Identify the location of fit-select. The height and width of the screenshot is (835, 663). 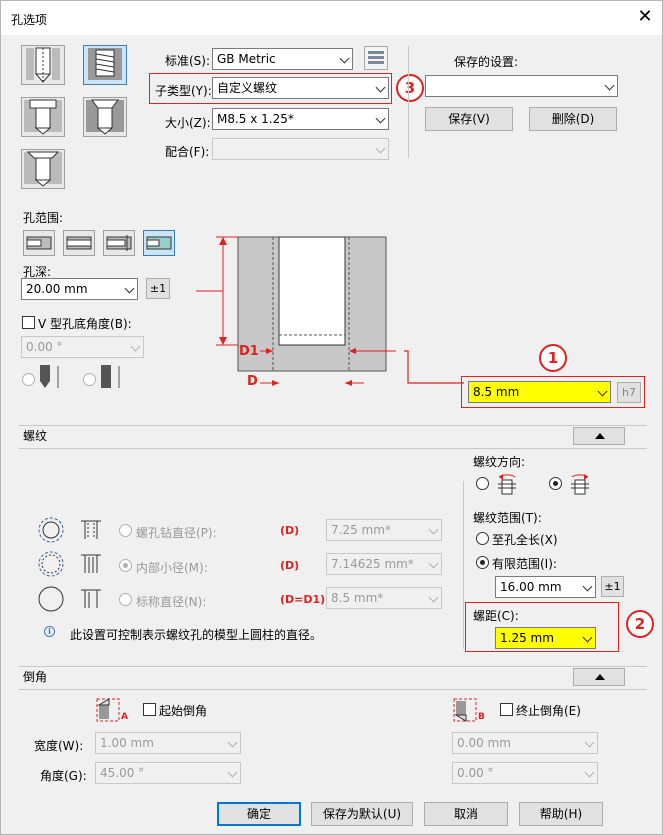
(300, 149).